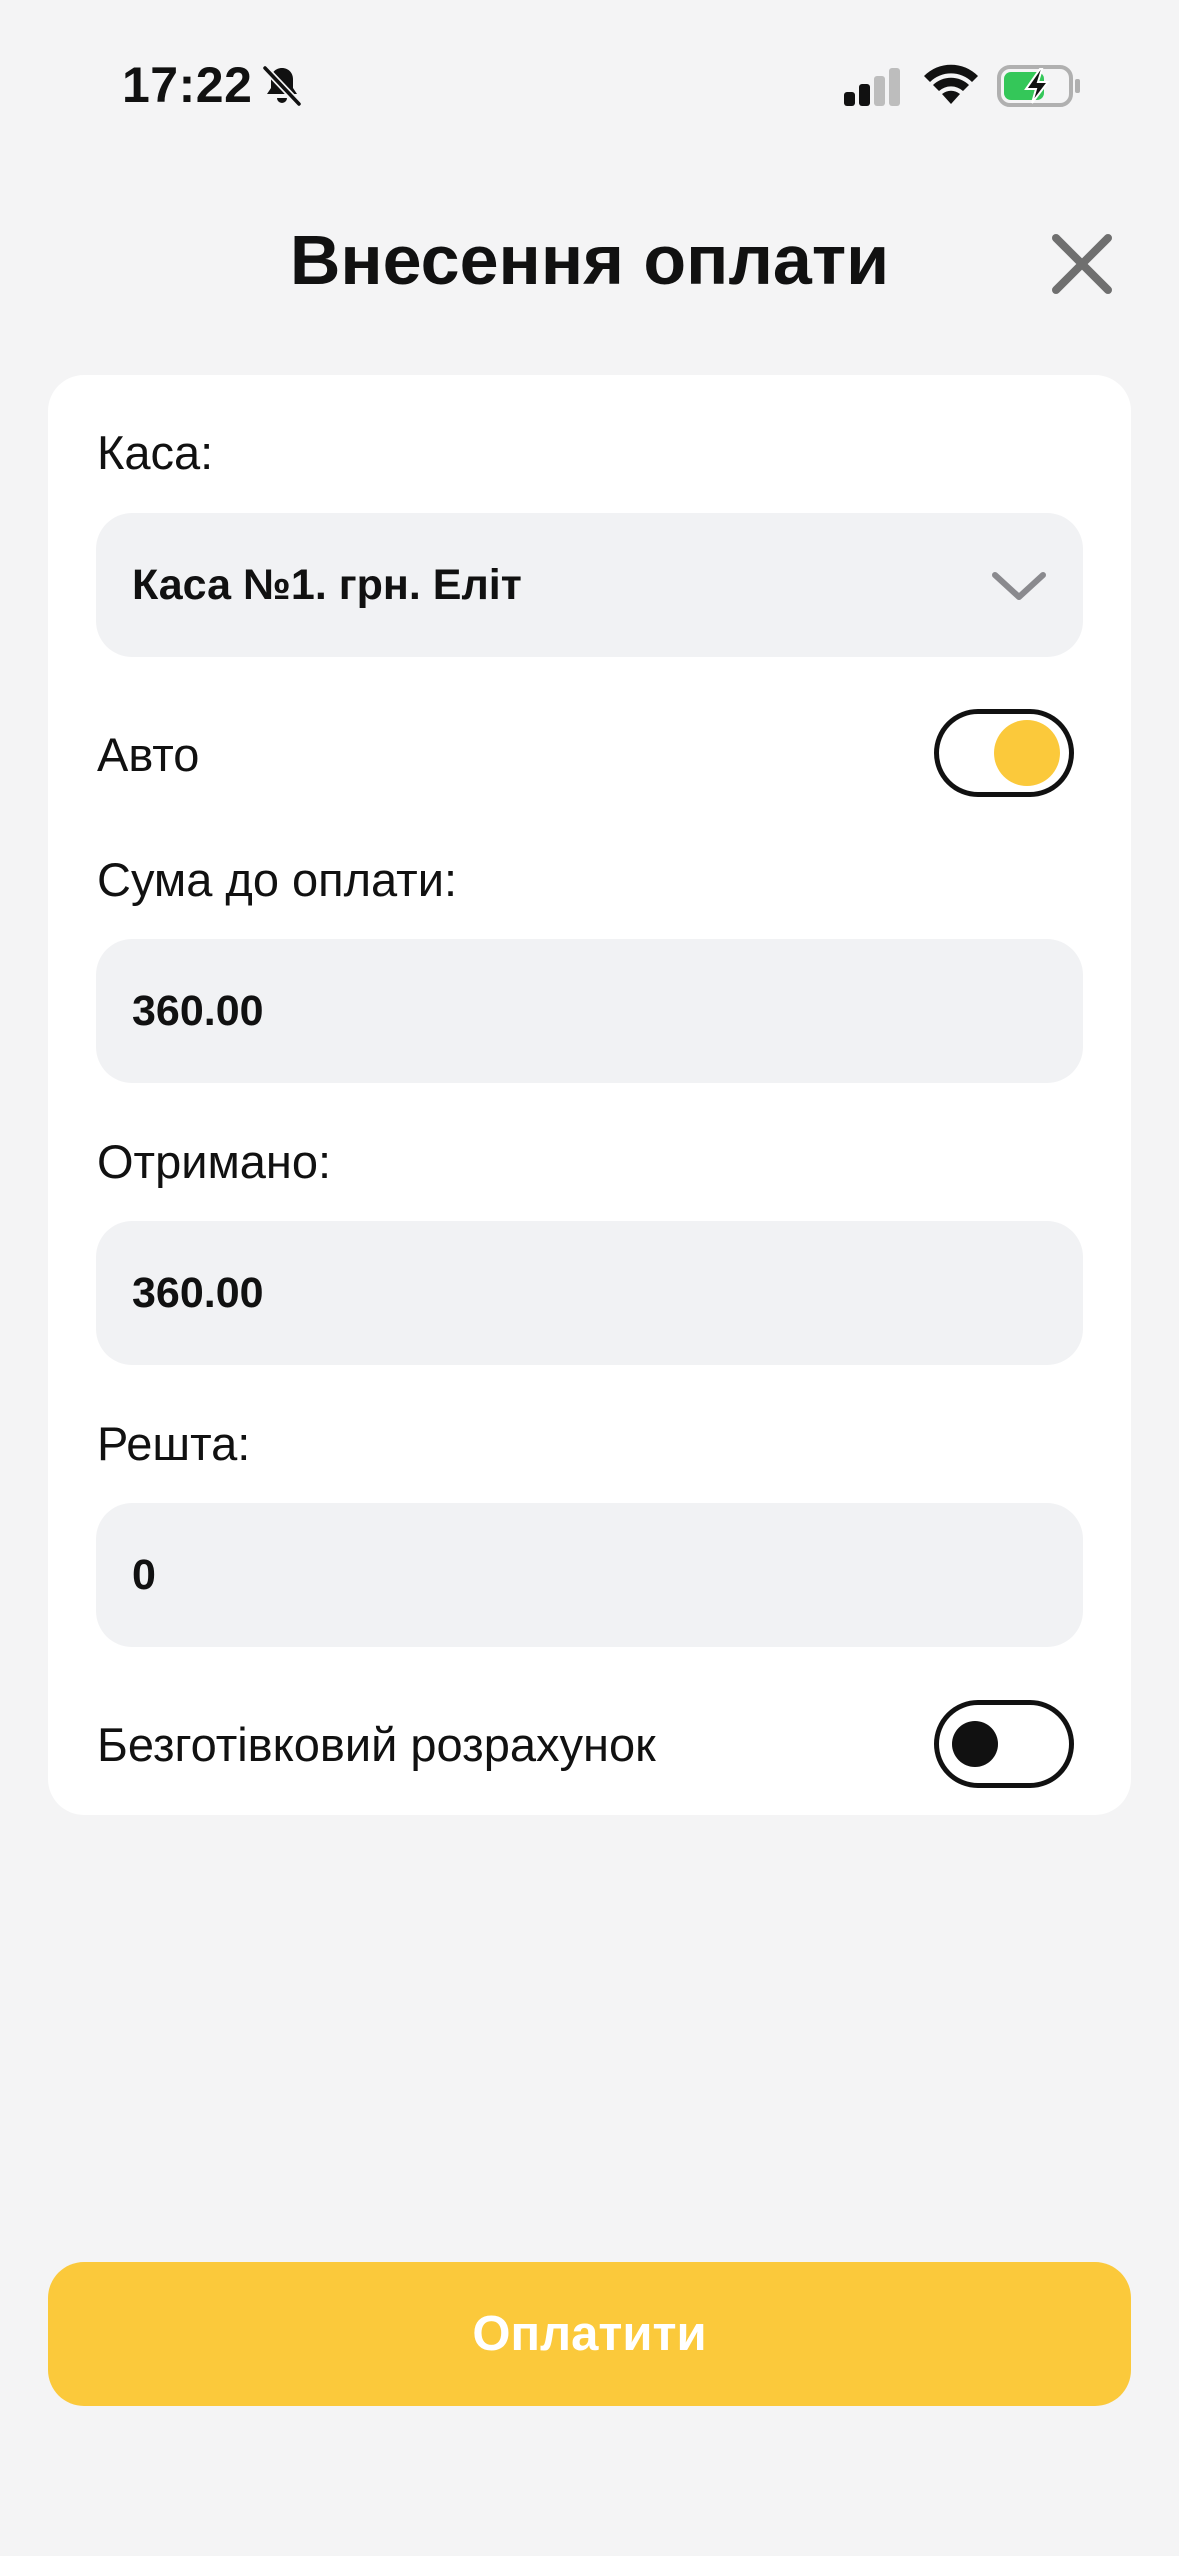  Describe the element at coordinates (174, 1443) in the screenshot. I see `change-label: Решта:` at that location.